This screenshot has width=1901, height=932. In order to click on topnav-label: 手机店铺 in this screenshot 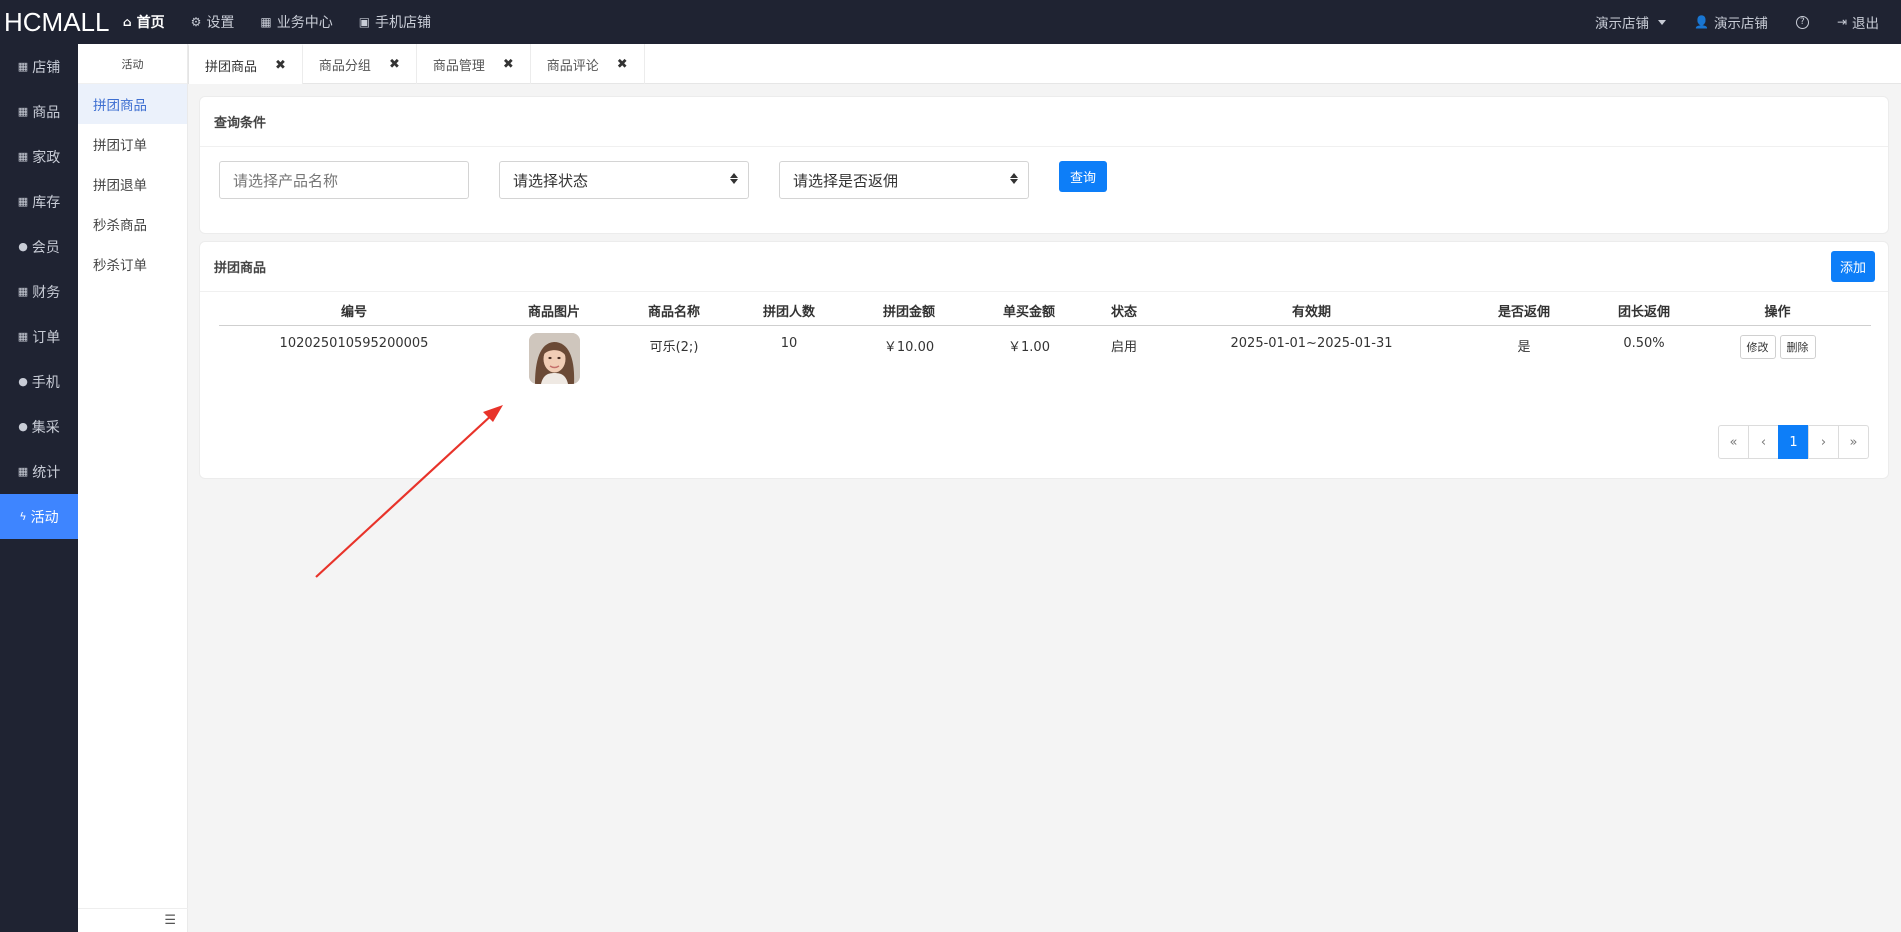, I will do `click(403, 23)`.